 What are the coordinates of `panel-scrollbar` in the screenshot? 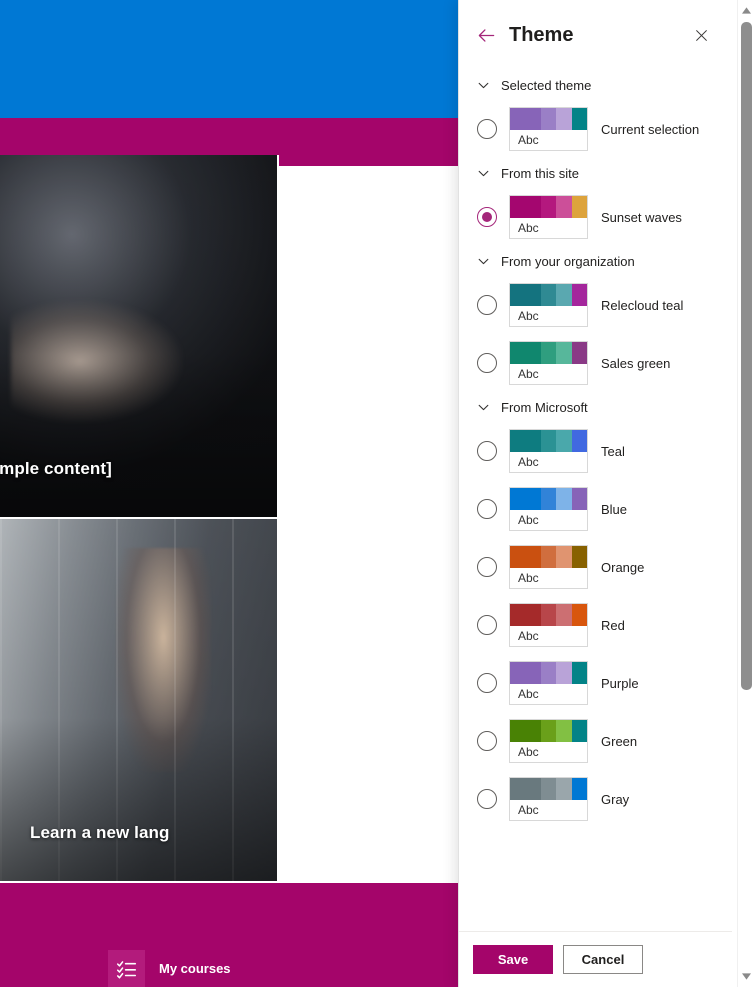 It's located at (745, 493).